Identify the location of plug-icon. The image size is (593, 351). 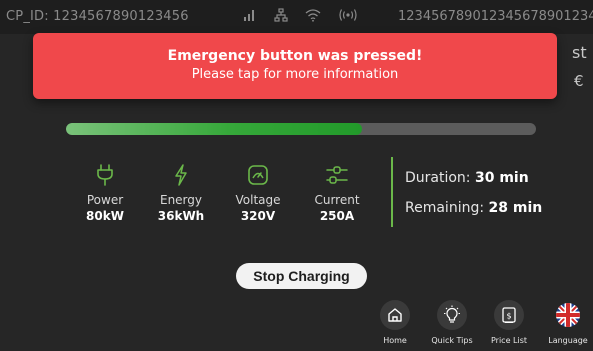
(105, 175).